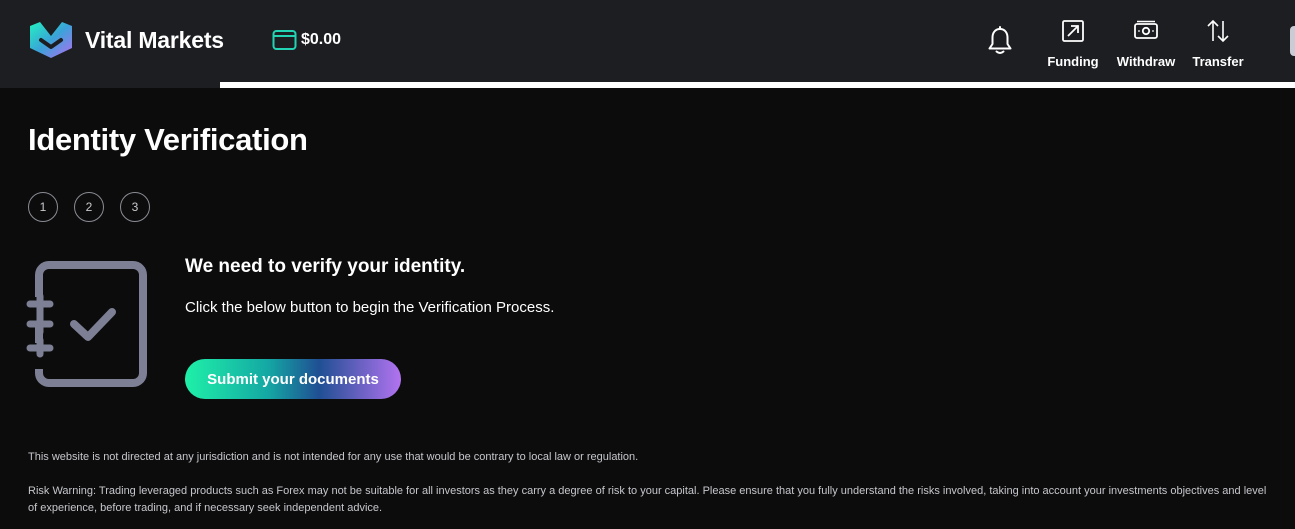 Image resolution: width=1295 pixels, height=529 pixels. Describe the element at coordinates (1073, 61) in the screenshot. I see `funding-label: Funding` at that location.